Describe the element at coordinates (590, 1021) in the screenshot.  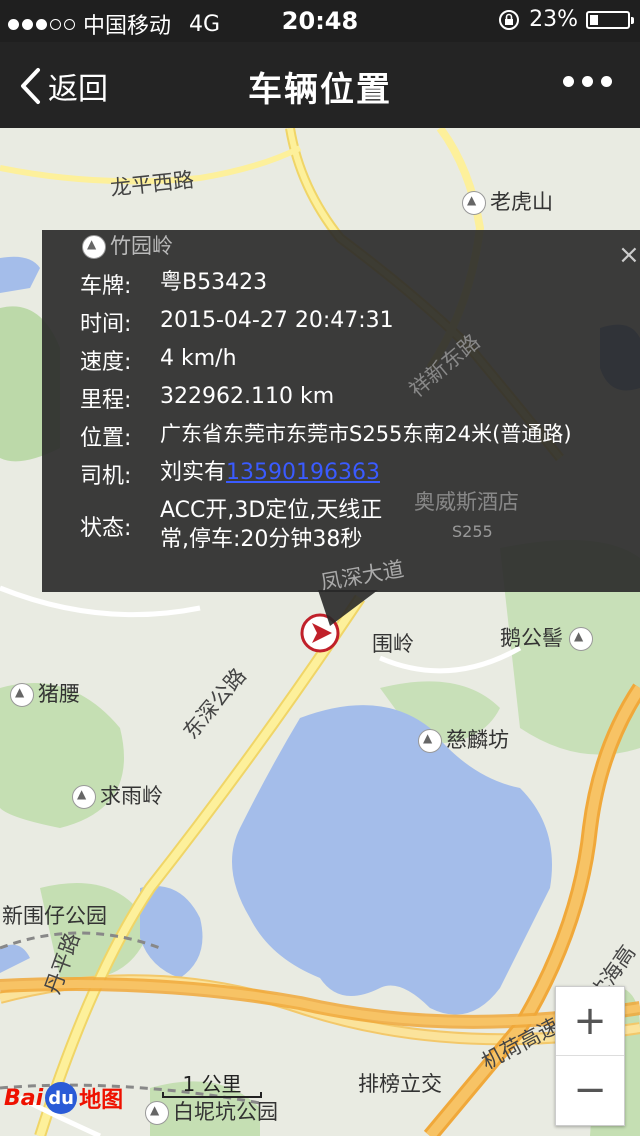
I see `zoom-in-button: +` at that location.